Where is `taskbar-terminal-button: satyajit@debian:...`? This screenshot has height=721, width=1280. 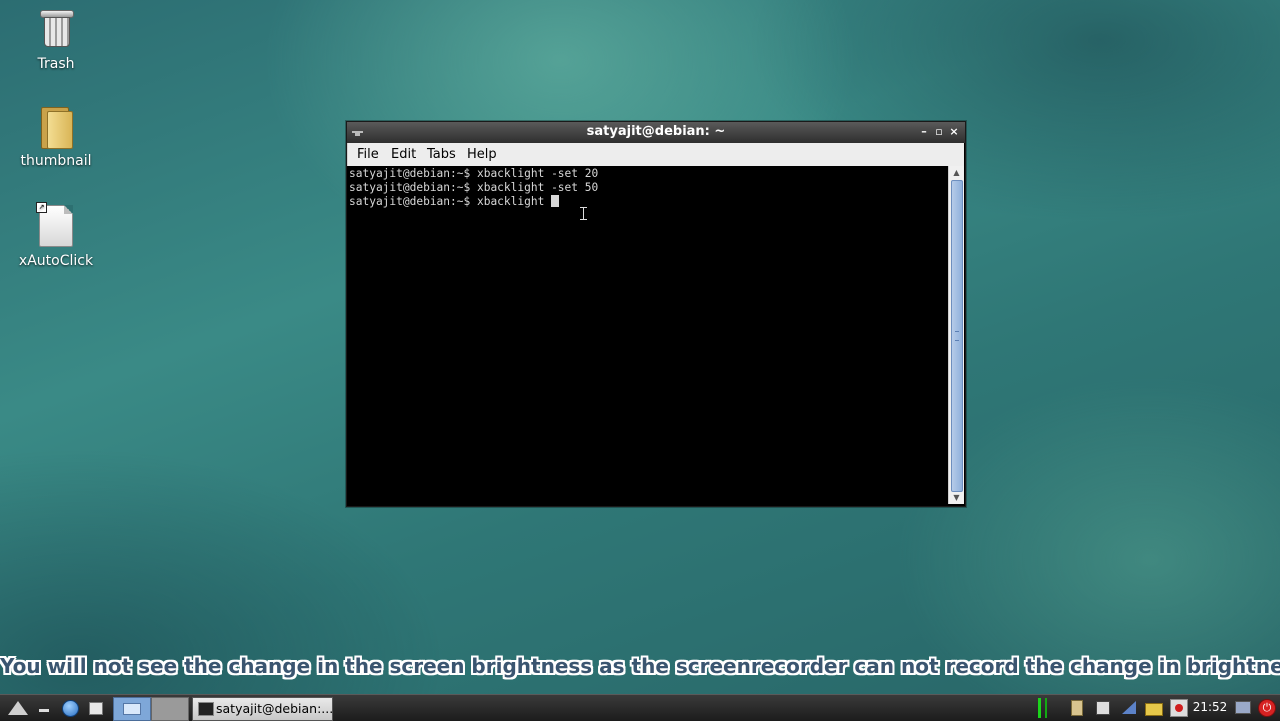 taskbar-terminal-button: satyajit@debian:... is located at coordinates (262, 709).